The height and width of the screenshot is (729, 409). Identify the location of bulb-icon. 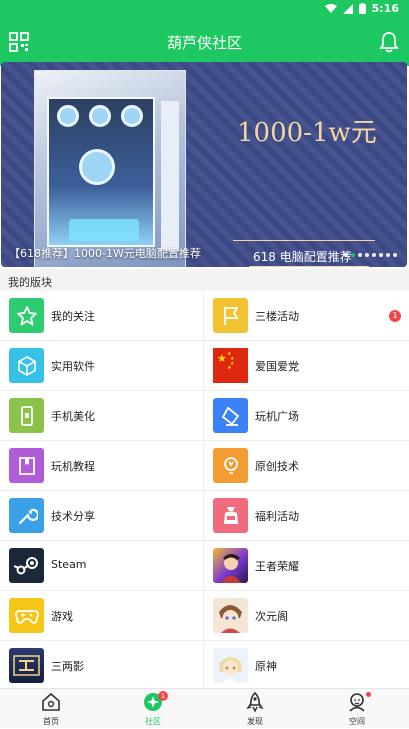
(230, 465).